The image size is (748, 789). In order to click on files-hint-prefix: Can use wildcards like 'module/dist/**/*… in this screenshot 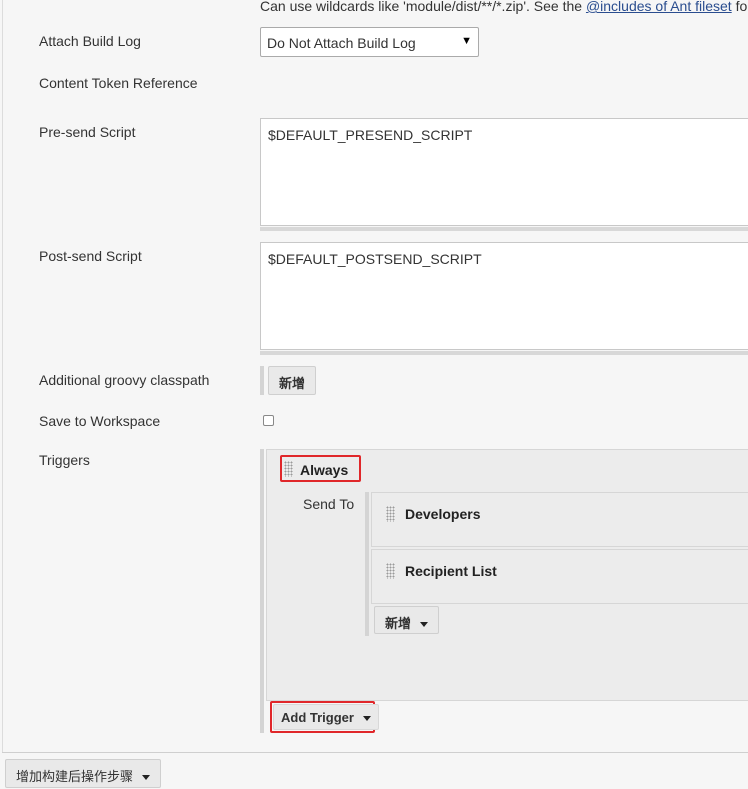, I will do `click(423, 7)`.